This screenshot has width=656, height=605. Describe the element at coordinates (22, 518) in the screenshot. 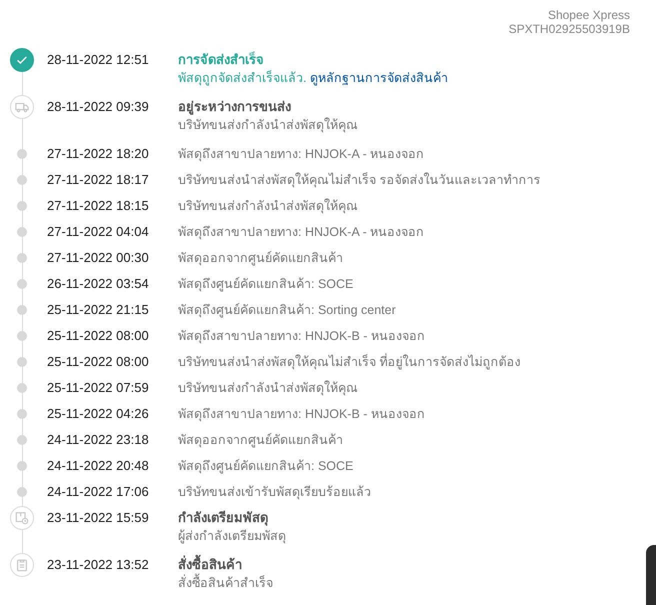

I see `package-clock-icon` at that location.